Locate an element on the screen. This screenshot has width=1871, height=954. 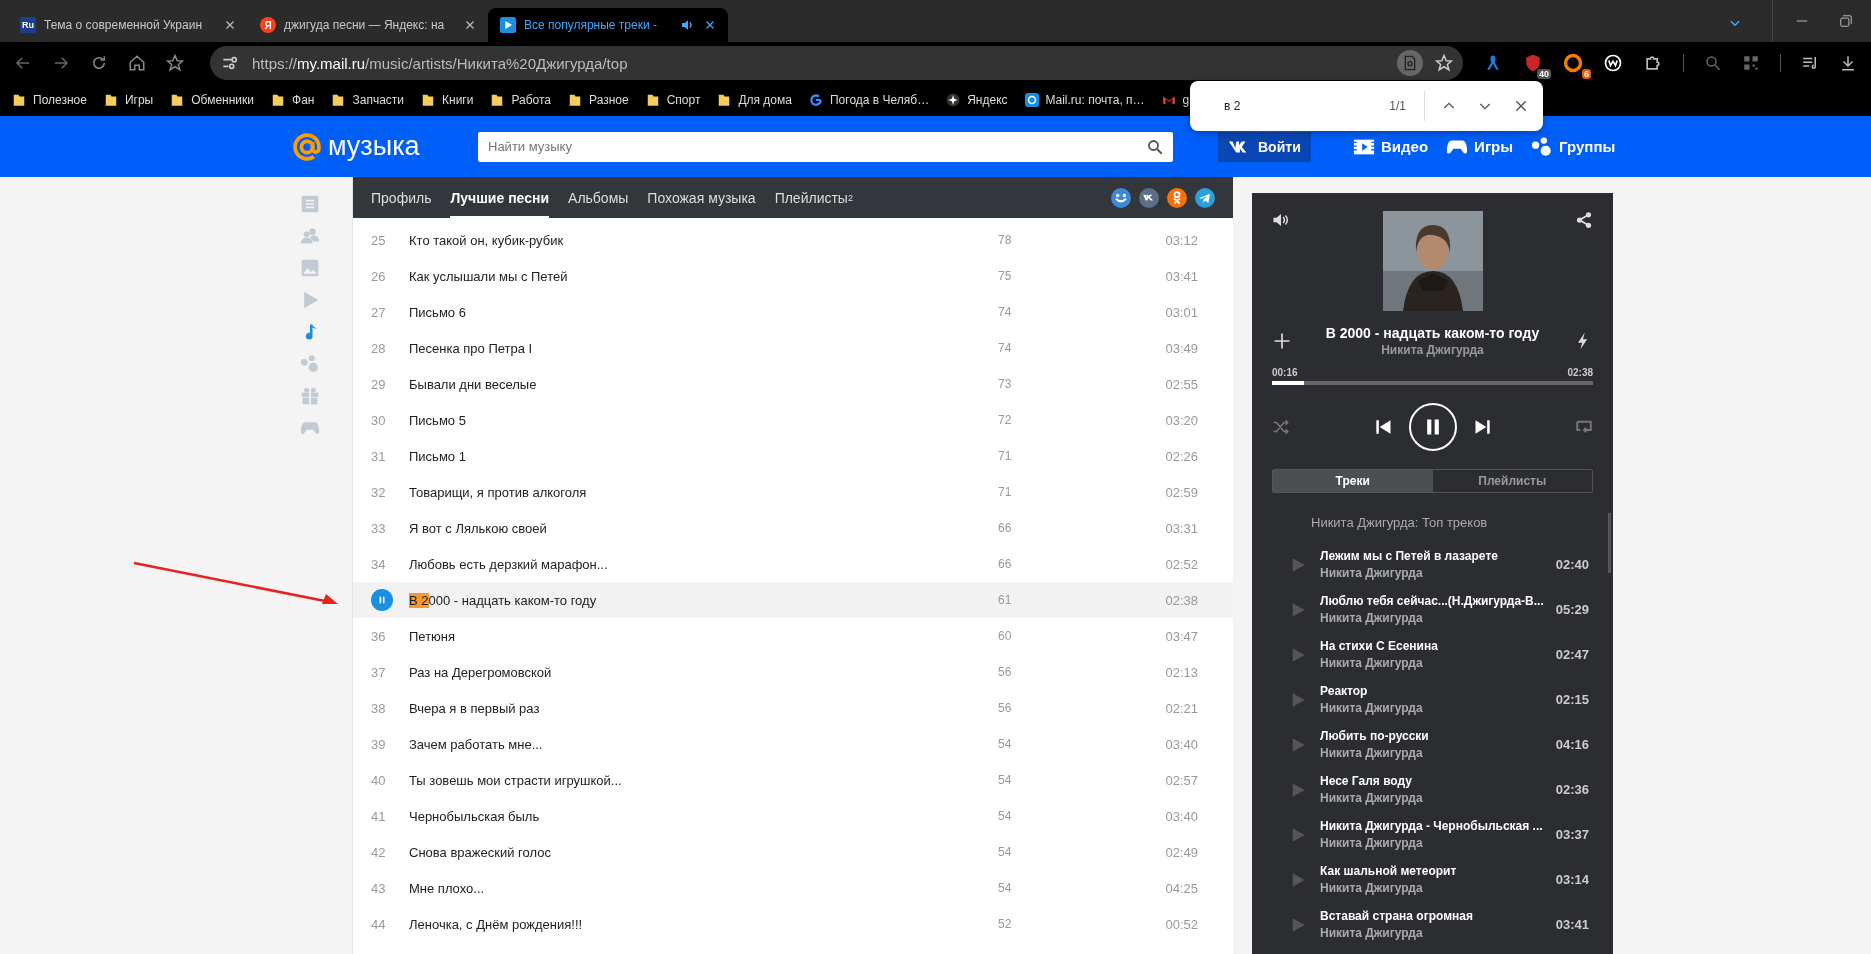
track-row: 39 Зачем работать мне... 54 03:40 is located at coordinates (793, 744).